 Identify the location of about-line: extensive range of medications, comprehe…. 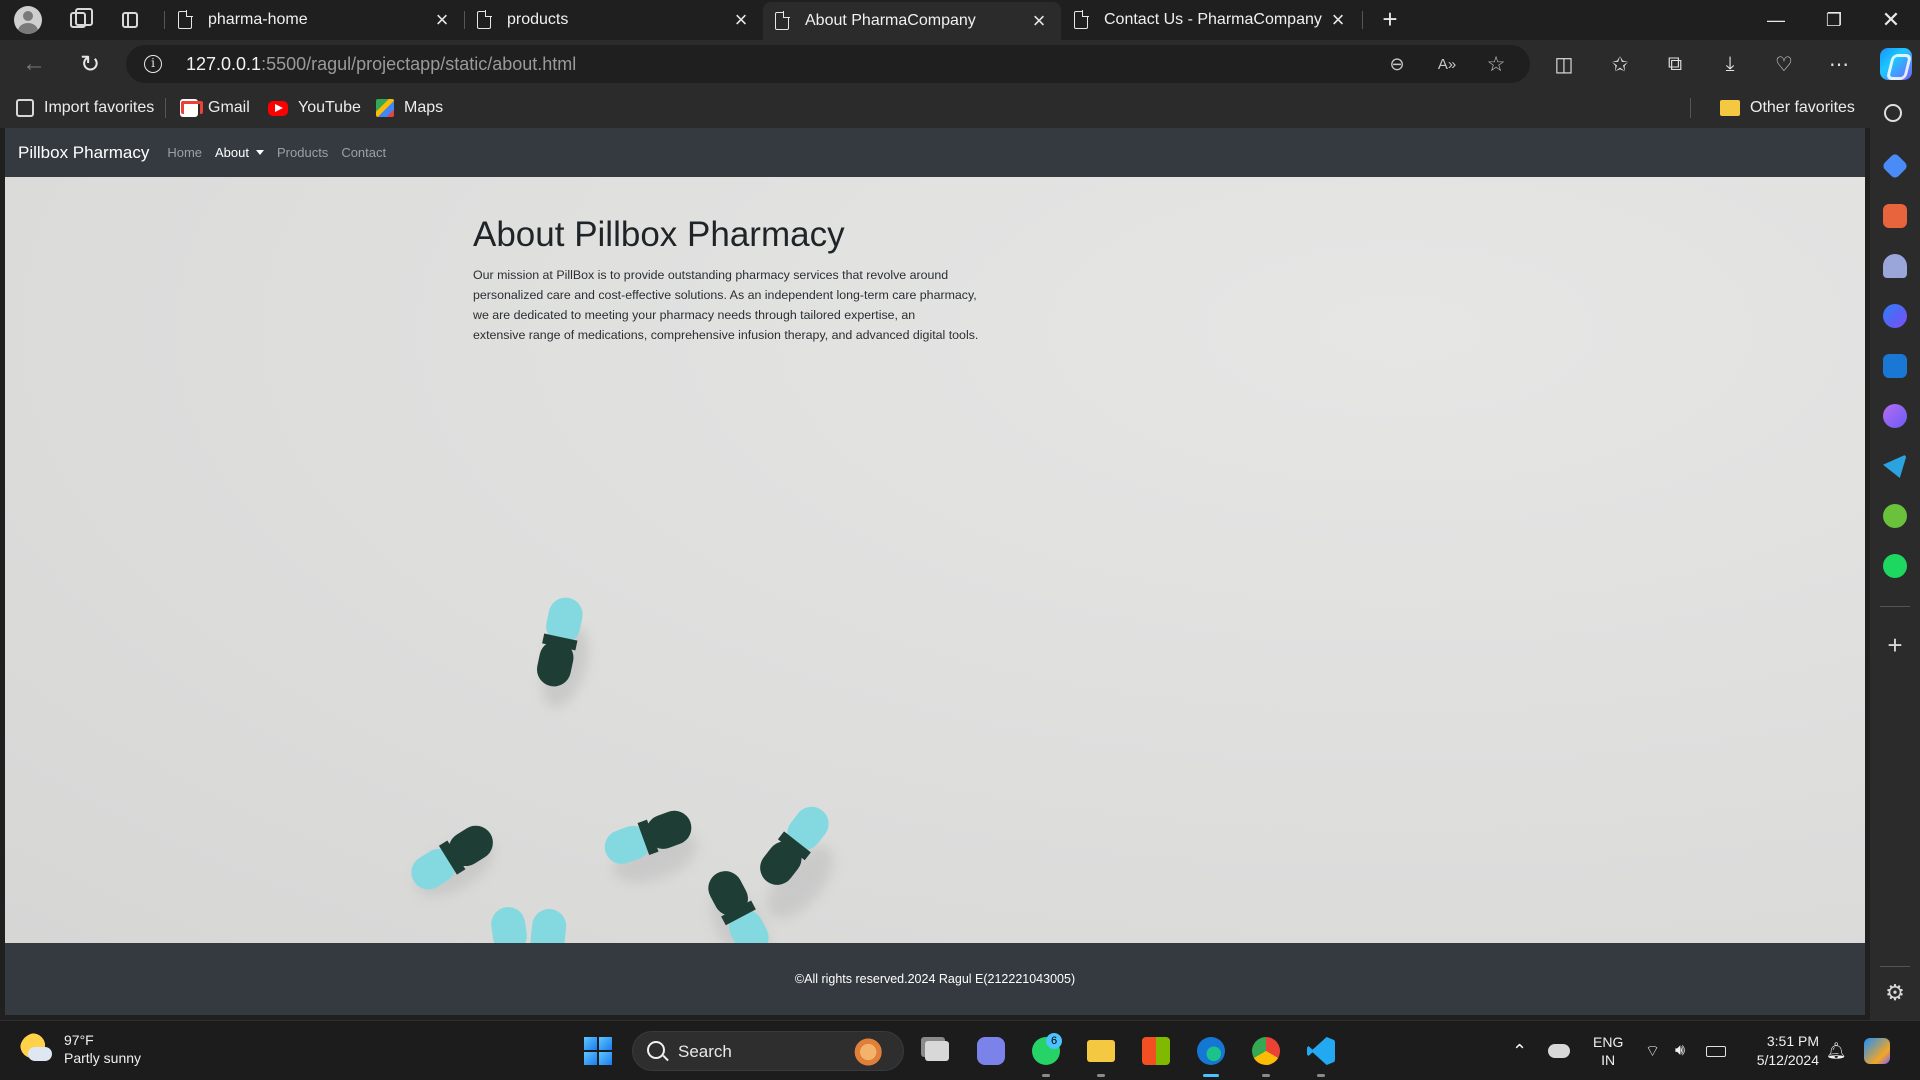
(726, 335).